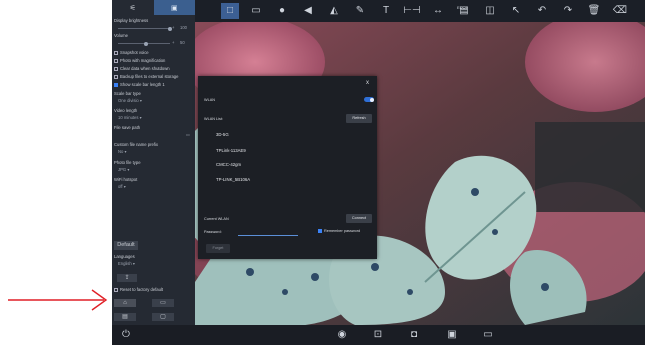 Image resolution: width=660 pixels, height=345 pixels. I want to click on sliders-icon: ⚟, so click(132, 8).